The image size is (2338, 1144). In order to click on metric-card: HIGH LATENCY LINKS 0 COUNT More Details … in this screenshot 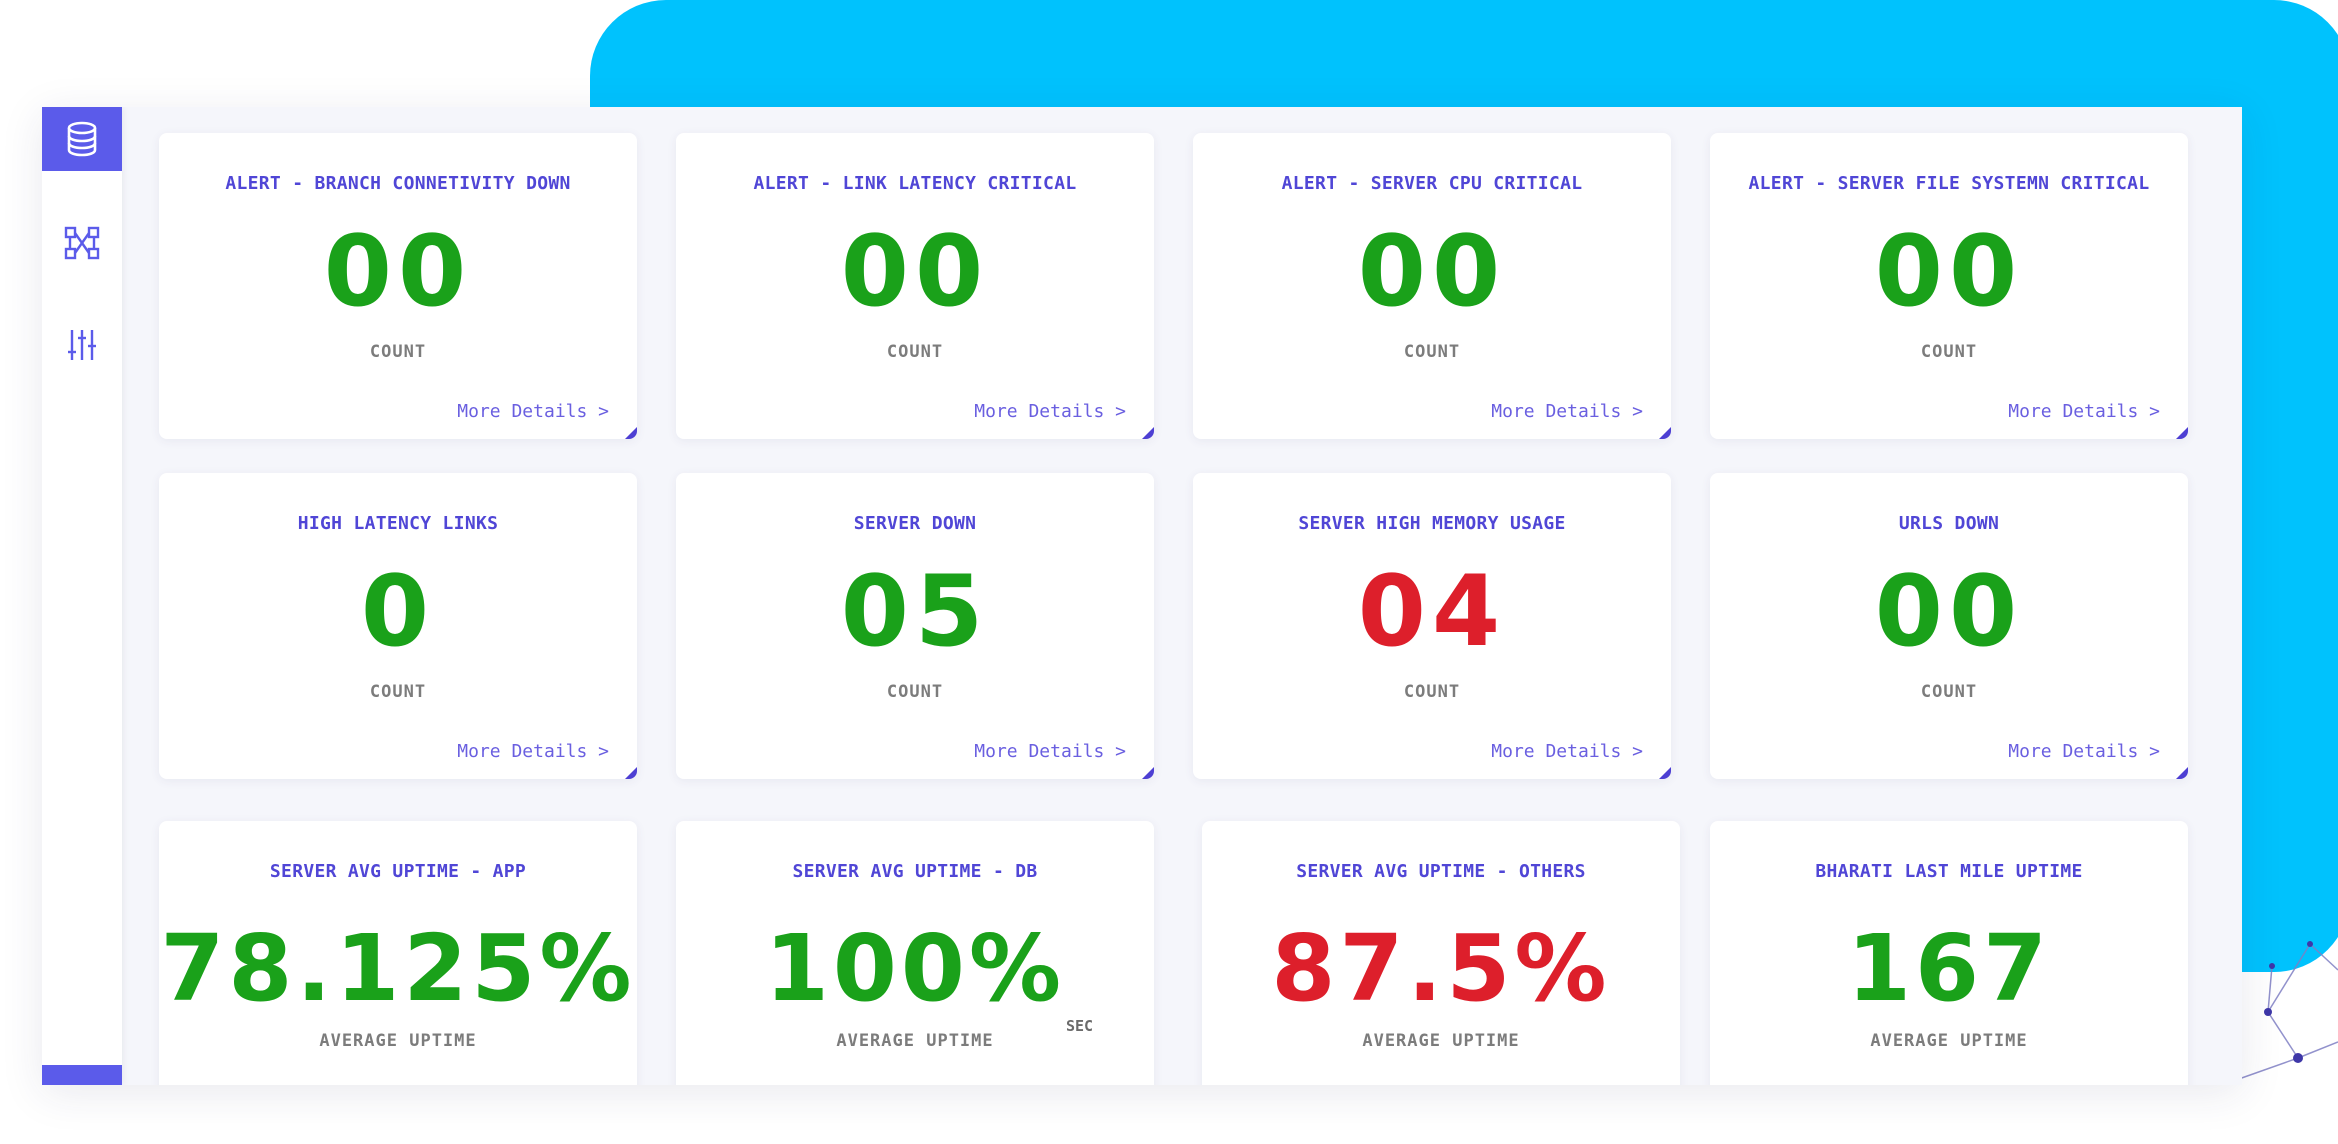, I will do `click(398, 626)`.